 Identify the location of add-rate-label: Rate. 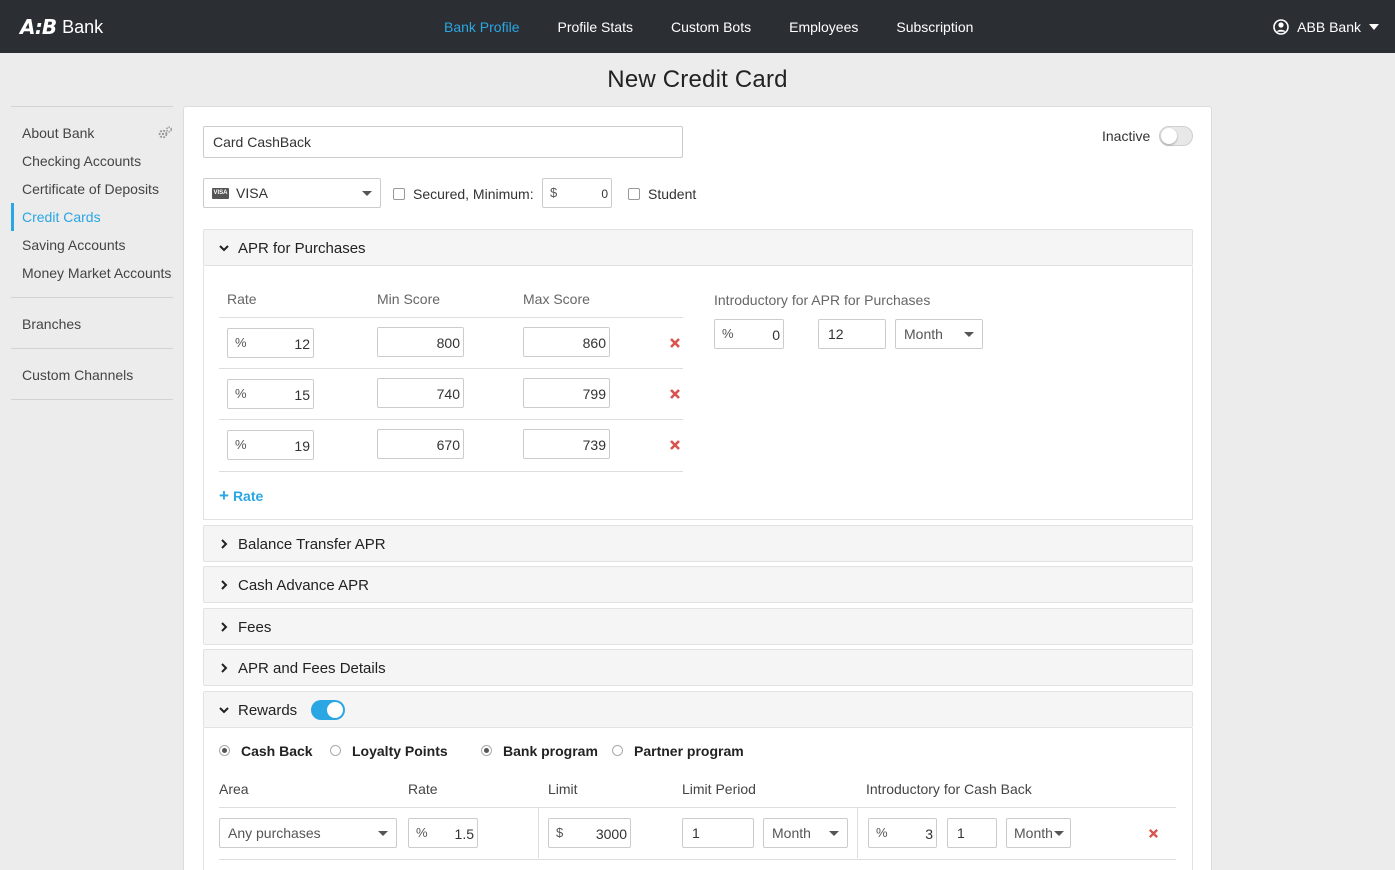
(248, 496).